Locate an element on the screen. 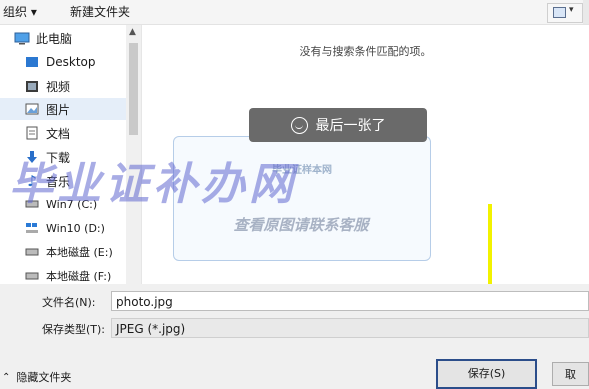 This screenshot has width=589, height=389. watermark-big-text: 毕业证补办网 is located at coordinates (153, 184).